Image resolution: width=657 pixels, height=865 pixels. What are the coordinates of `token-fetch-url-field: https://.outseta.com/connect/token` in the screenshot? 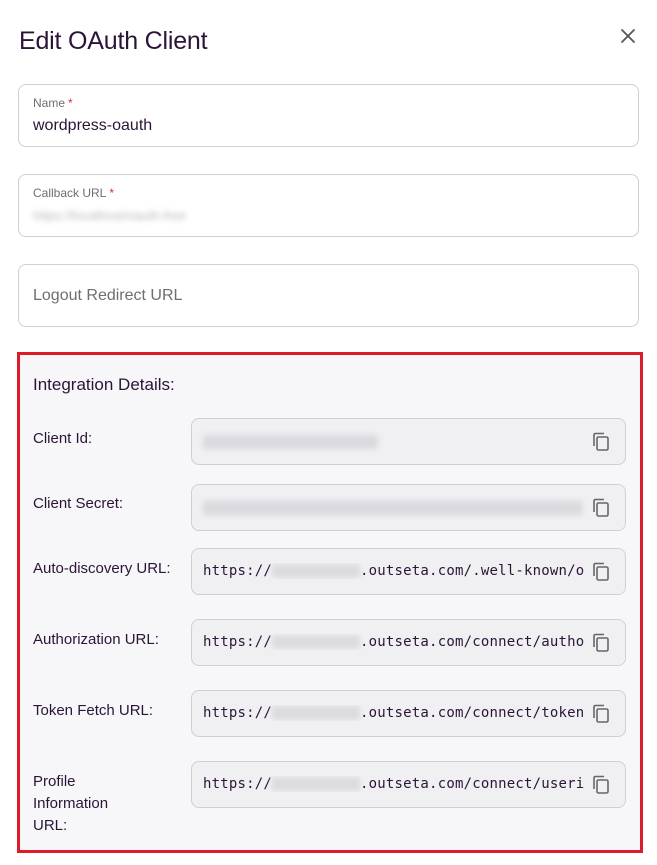 It's located at (408, 713).